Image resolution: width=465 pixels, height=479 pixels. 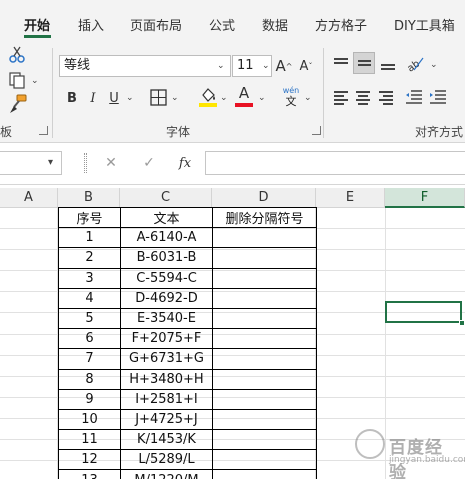 What do you see at coordinates (424, 24) in the screenshot?
I see `tab-diy-toolbox: DIY工具箱` at bounding box center [424, 24].